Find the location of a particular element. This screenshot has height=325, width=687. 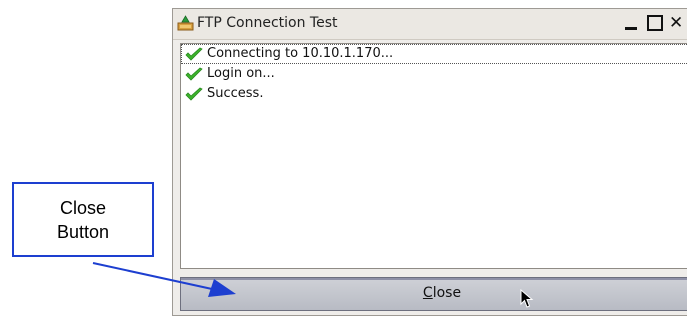

list-item-label: Success. is located at coordinates (235, 93).